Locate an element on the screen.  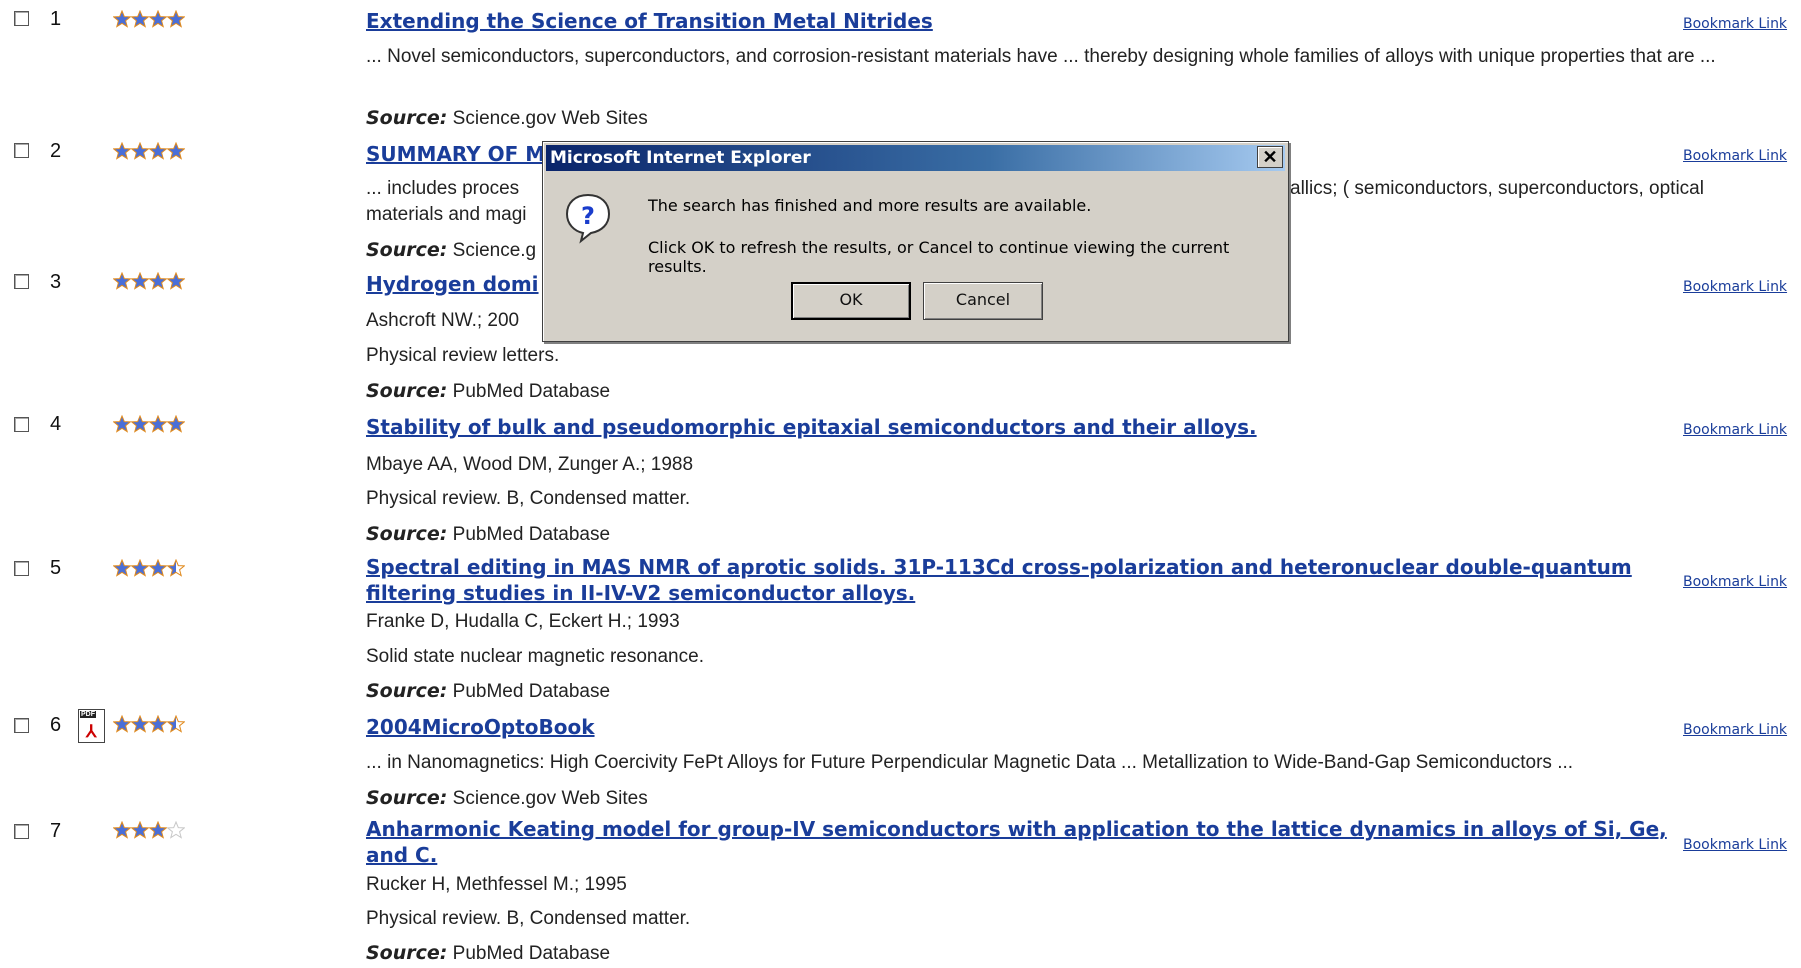
result-authors: Mbaye AA, Wood DM, Zunger A.; 1988 is located at coordinates (530, 464).